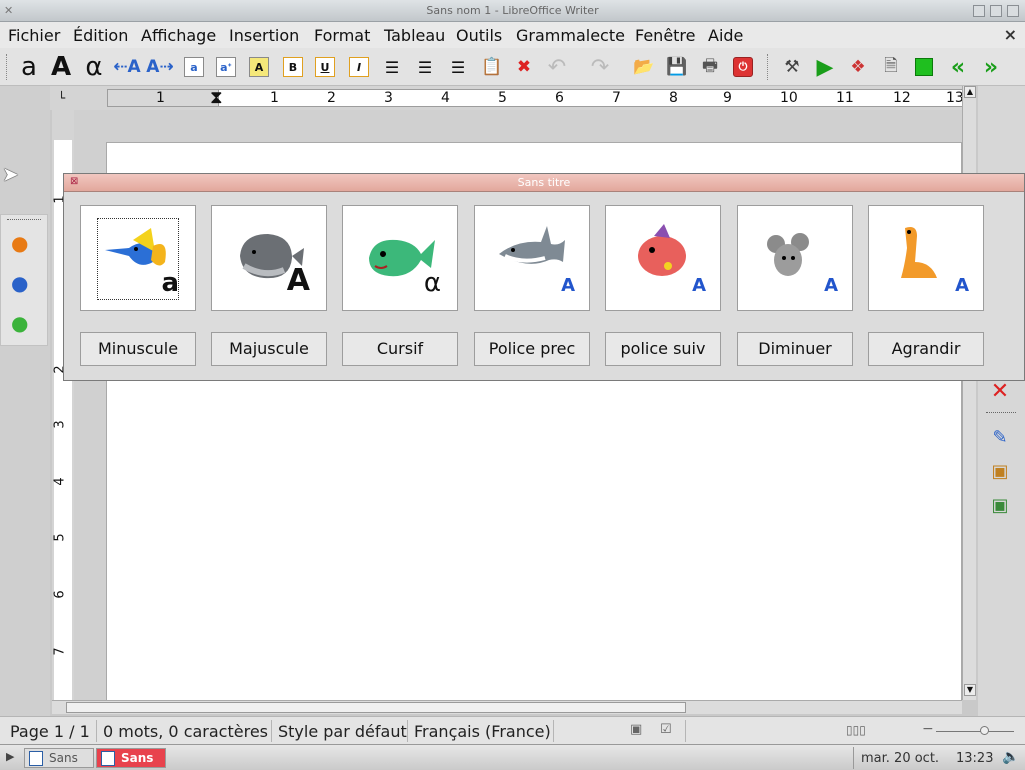 This screenshot has width=1025, height=770. I want to click on font-next-icon: A⇢, so click(160, 67).